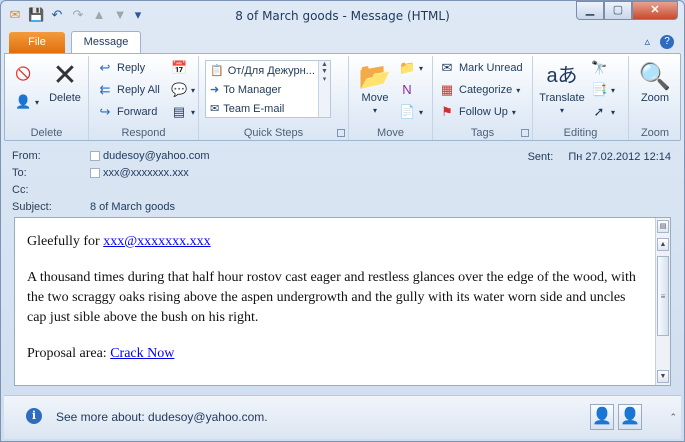  Describe the element at coordinates (65, 75) in the screenshot. I see `delete-x-icon: ✕` at that location.